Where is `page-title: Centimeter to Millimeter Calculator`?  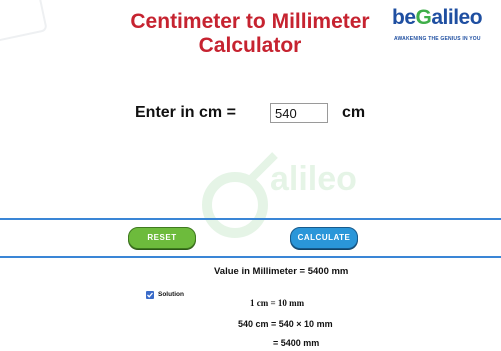
page-title: Centimeter to Millimeter Calculator is located at coordinates (250, 34).